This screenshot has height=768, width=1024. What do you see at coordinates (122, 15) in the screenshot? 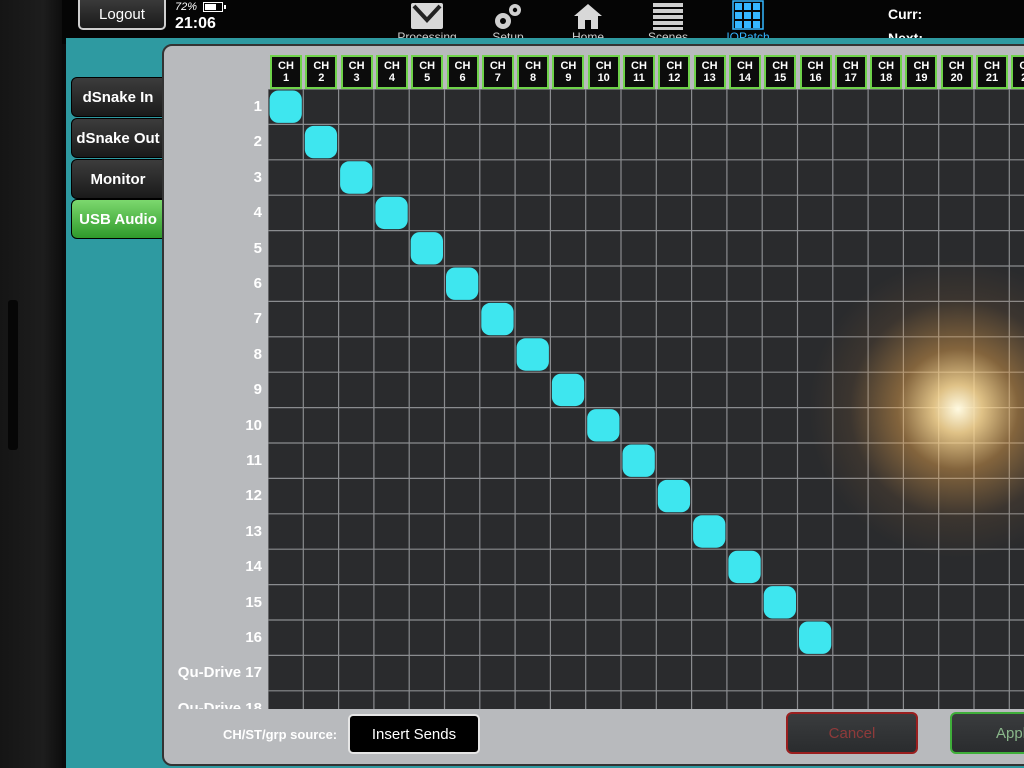
I see `logout-button: Logout` at bounding box center [122, 15].